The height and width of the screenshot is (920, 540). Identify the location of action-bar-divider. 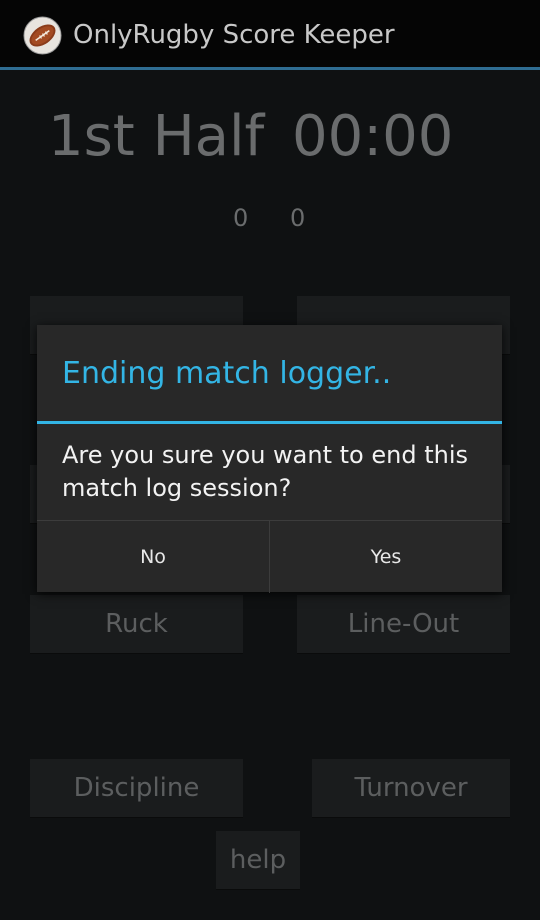
(270, 68).